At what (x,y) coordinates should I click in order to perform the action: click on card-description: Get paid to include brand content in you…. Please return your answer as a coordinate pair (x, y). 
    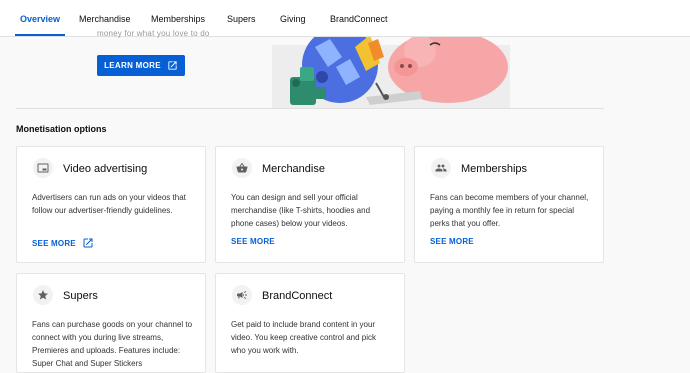
    Looking at the image, I should click on (303, 337).